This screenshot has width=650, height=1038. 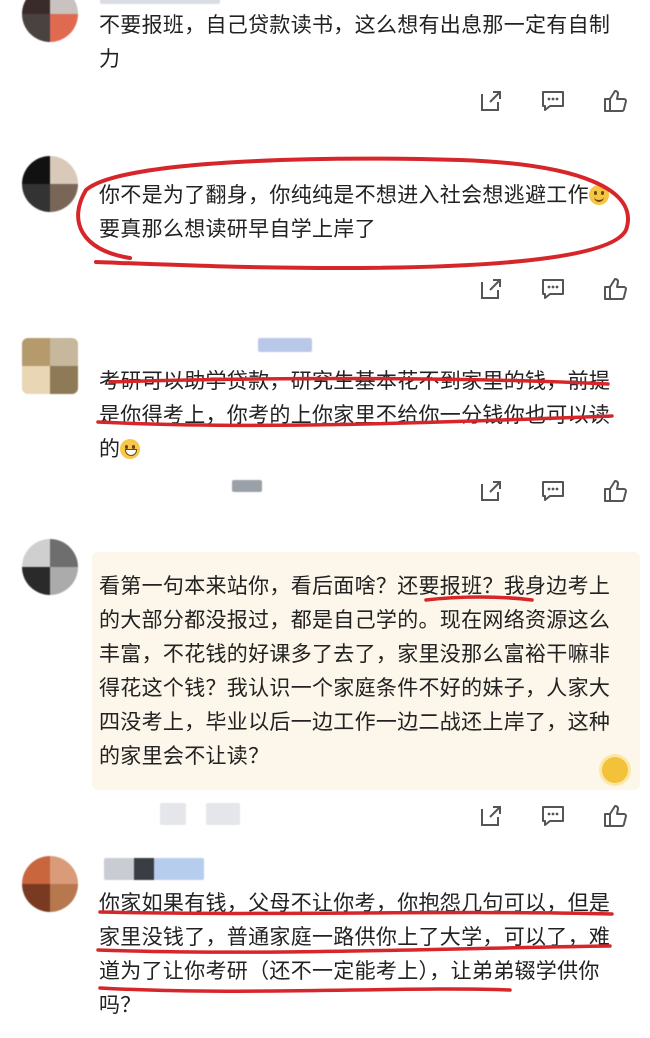 What do you see at coordinates (355, 42) in the screenshot?
I see `comment-text: 不要报班，自己贷款读书，这么想有出息那一定有自制力` at bounding box center [355, 42].